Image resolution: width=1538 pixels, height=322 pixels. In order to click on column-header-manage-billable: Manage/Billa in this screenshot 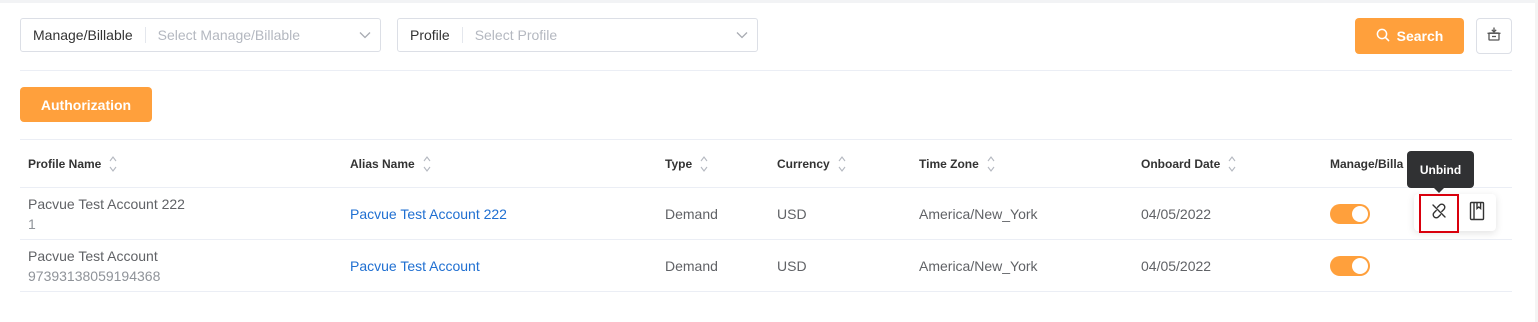, I will do `click(1367, 164)`.